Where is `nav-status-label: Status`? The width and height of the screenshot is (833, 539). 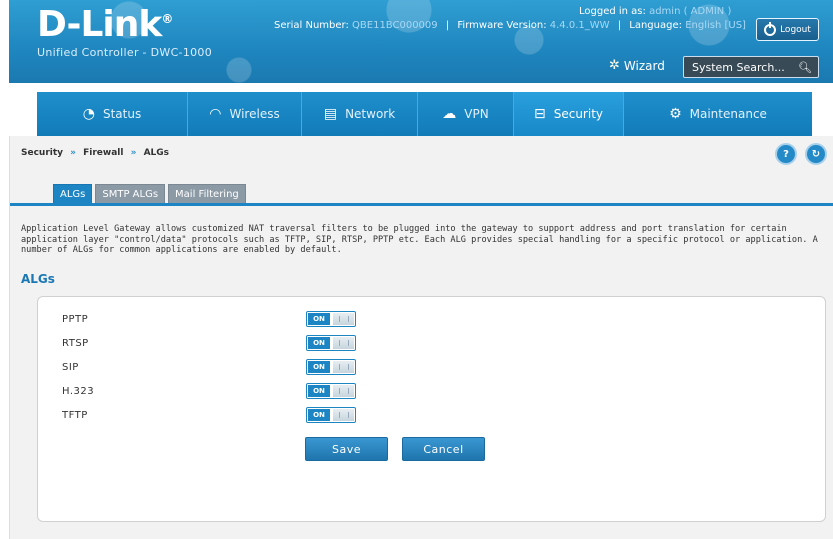 nav-status-label: Status is located at coordinates (122, 114).